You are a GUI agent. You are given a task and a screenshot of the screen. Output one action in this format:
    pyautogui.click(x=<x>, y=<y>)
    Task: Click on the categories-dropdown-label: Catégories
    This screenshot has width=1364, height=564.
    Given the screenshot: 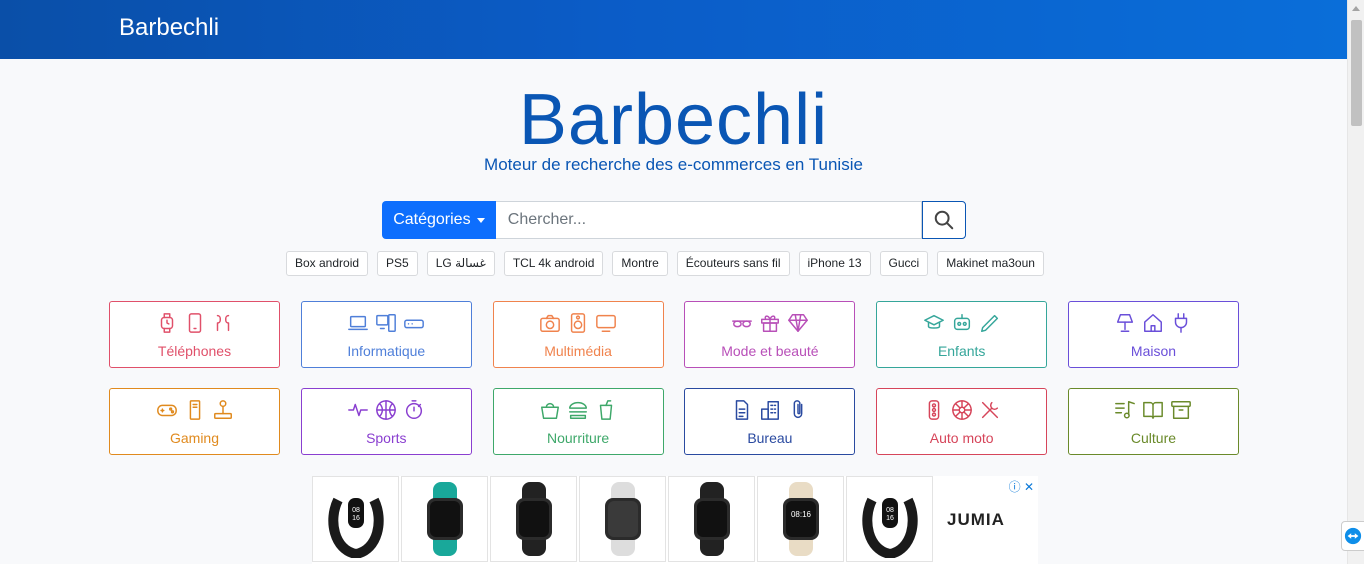 What is the action you would take?
    pyautogui.click(x=432, y=219)
    